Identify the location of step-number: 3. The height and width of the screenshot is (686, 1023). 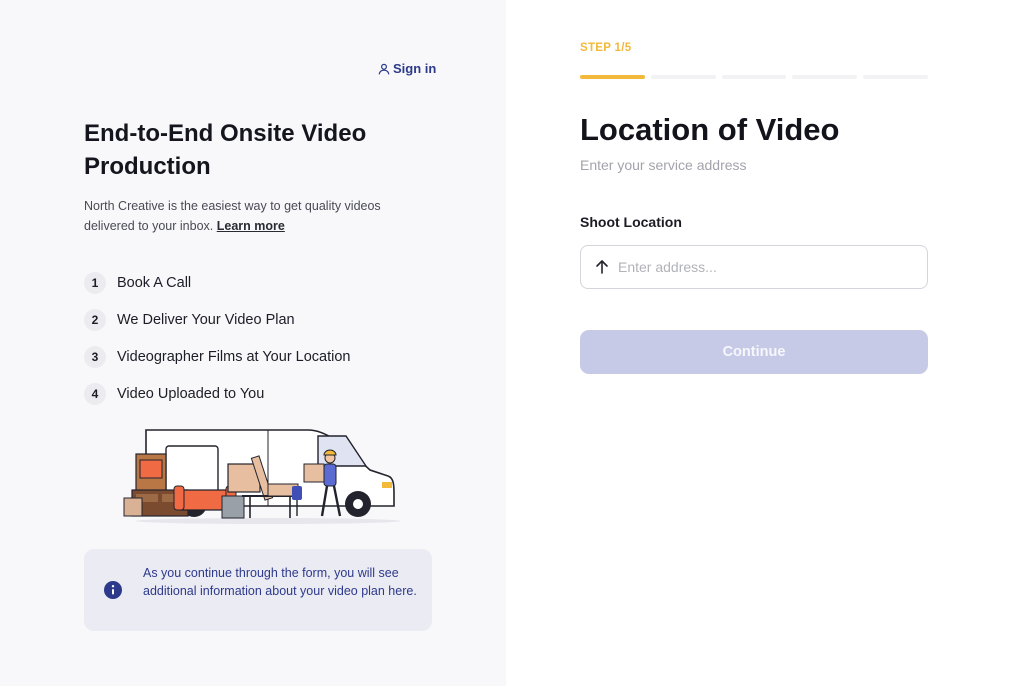
(95, 356).